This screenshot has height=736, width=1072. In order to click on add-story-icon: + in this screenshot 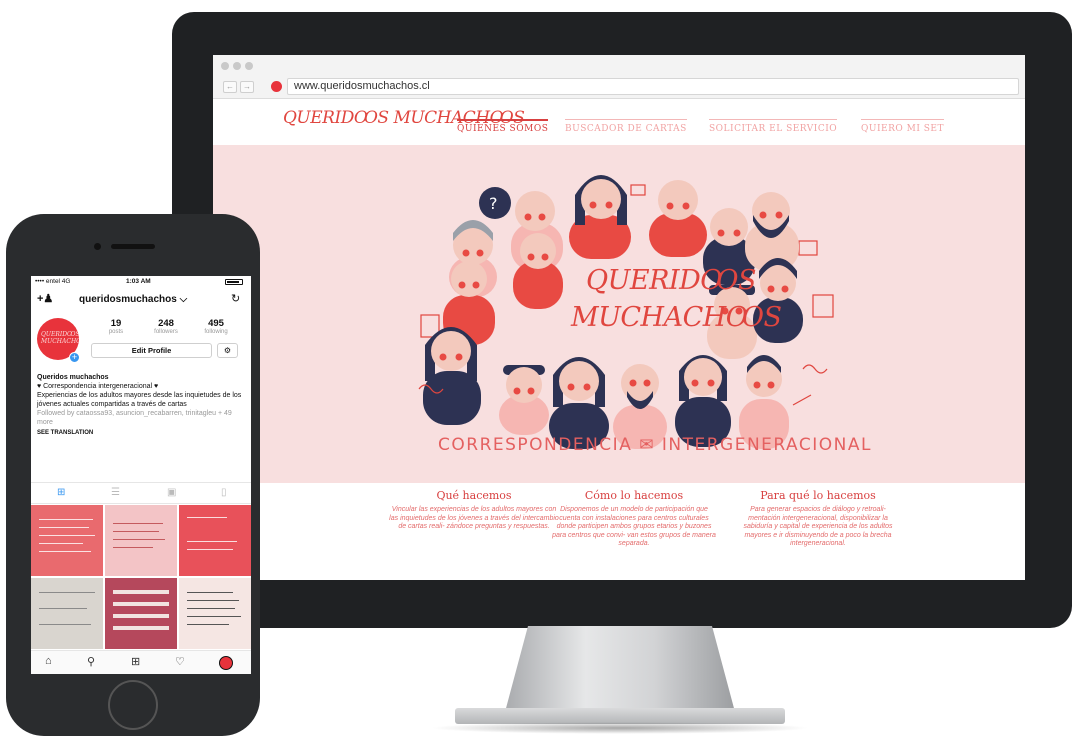, I will do `click(74, 357)`.